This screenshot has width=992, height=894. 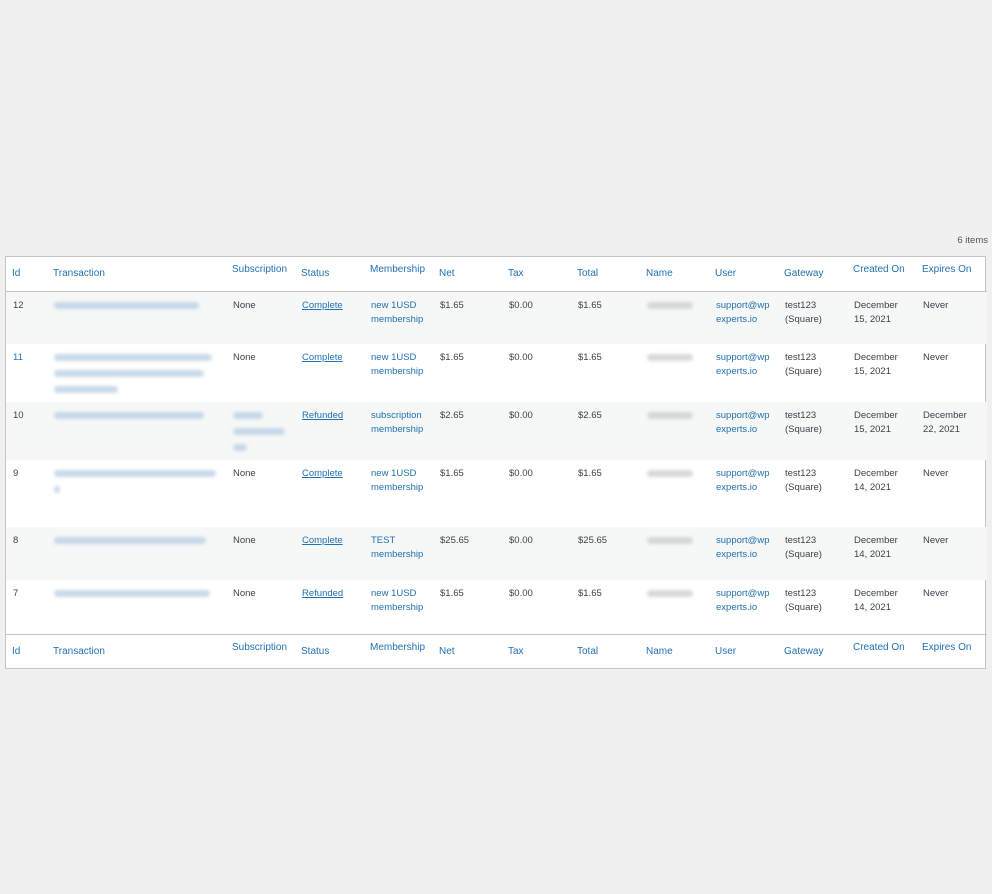 What do you see at coordinates (467, 274) in the screenshot?
I see `column-header-net: Net` at bounding box center [467, 274].